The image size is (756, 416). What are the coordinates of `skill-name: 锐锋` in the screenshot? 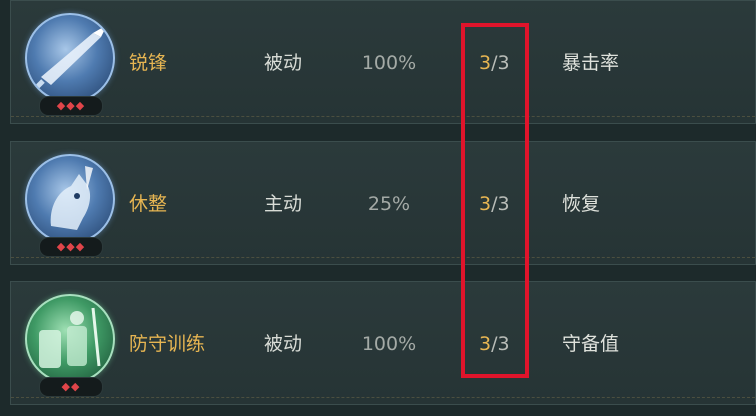 It's located at (148, 63).